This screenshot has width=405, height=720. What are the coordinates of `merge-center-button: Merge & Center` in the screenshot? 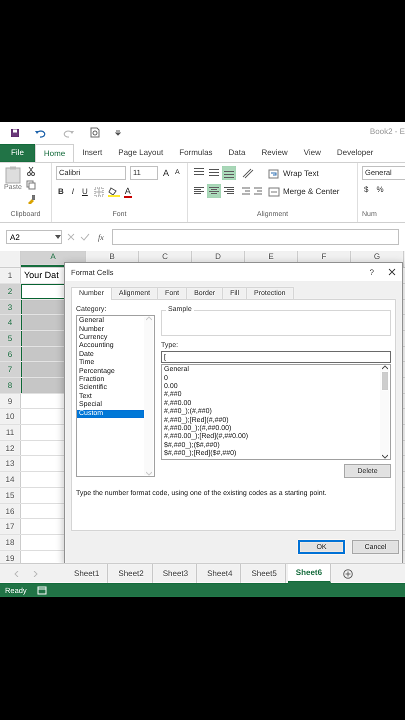 It's located at (304, 191).